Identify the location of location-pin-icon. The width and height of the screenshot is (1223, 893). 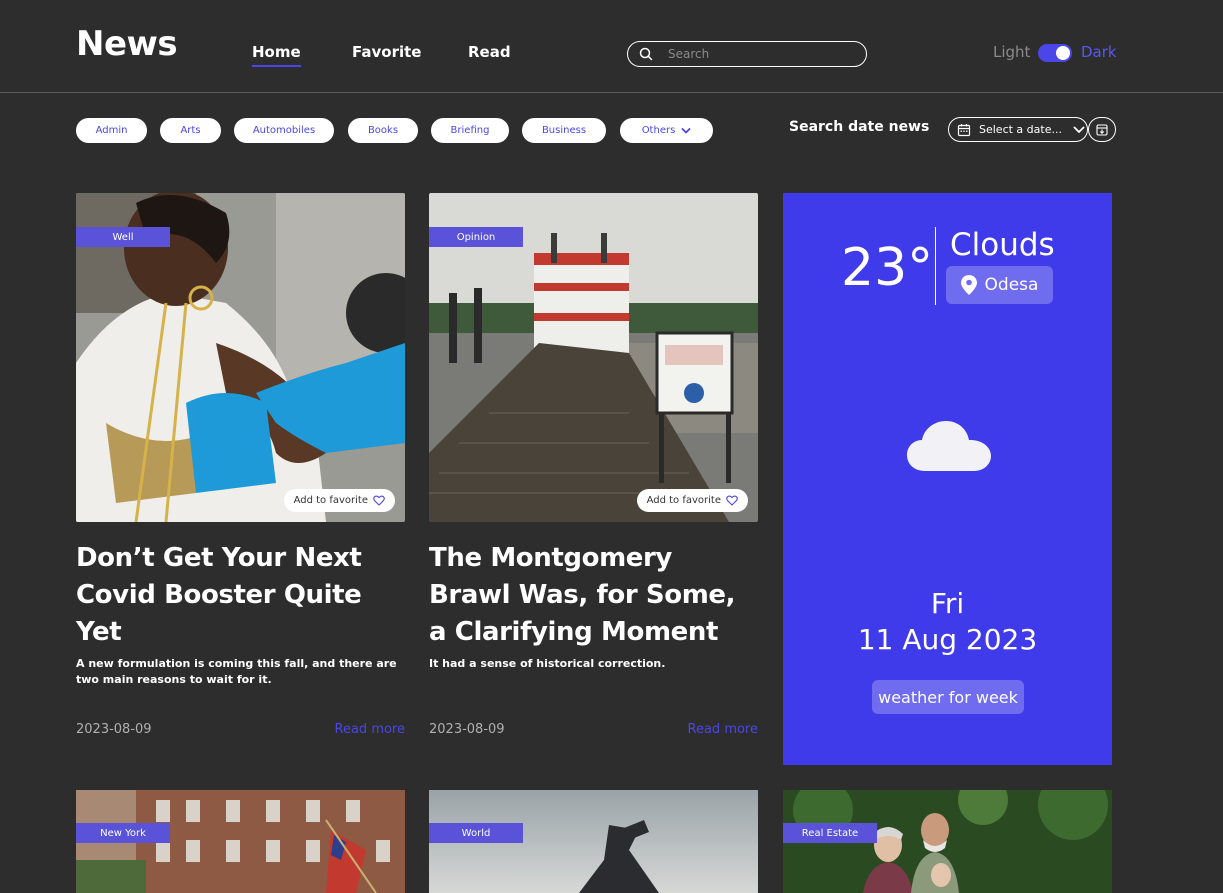
(968, 285).